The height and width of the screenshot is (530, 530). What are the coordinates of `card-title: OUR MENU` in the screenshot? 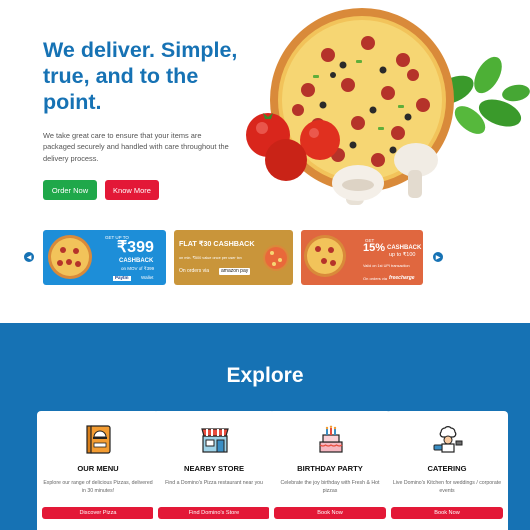 It's located at (98, 468).